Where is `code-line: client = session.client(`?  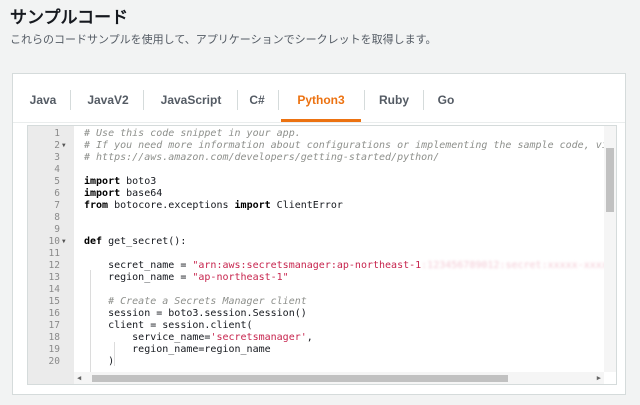 code-line: client = session.client( is located at coordinates (168, 326).